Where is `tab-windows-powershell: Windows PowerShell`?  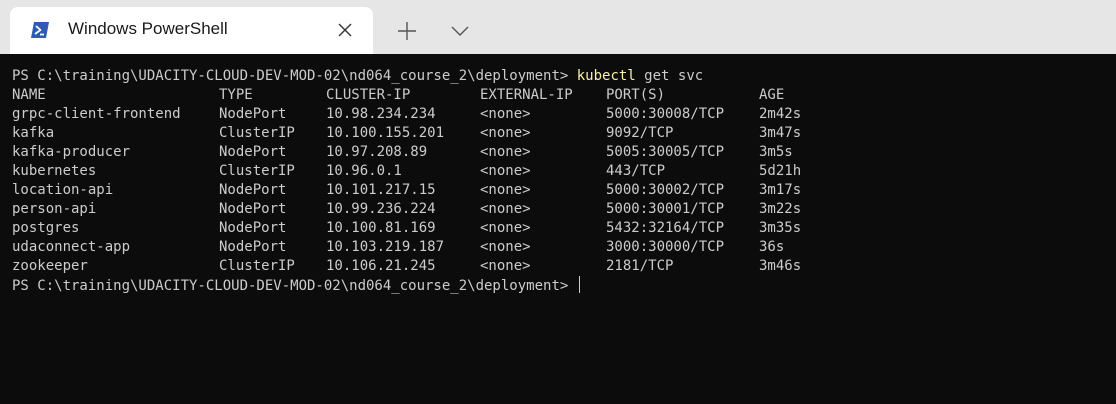
tab-windows-powershell: Windows PowerShell is located at coordinates (191, 30).